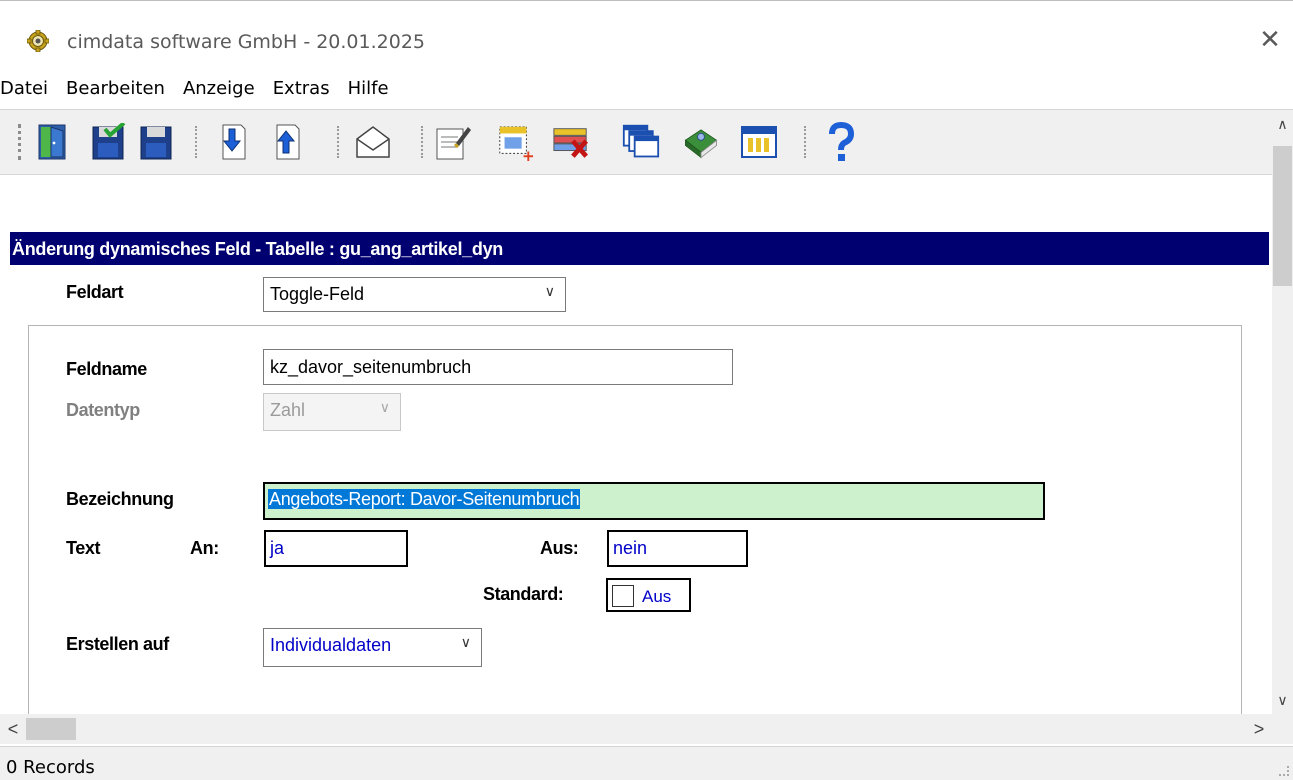 This screenshot has width=1293, height=780. What do you see at coordinates (13, 729) in the screenshot?
I see `scroll-left-icon: <` at bounding box center [13, 729].